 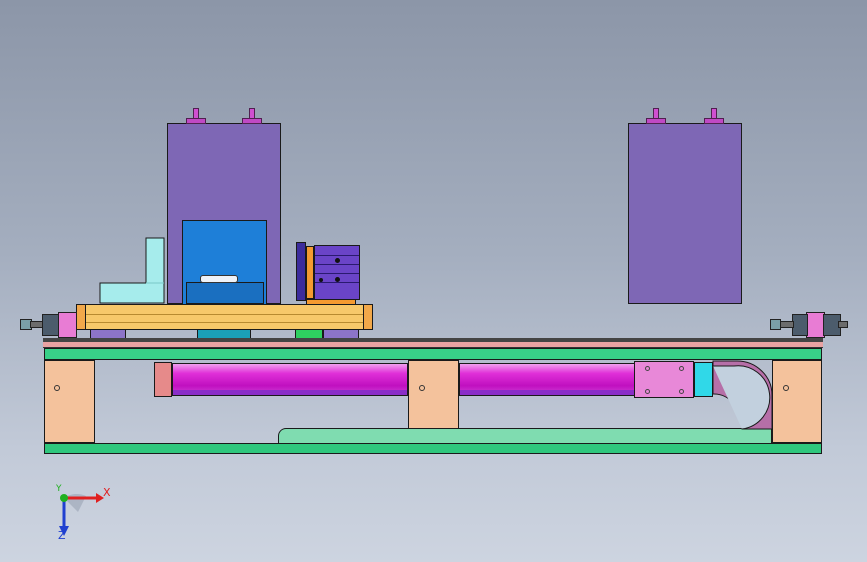 I want to click on right-end-fitting, so click(x=809, y=325).